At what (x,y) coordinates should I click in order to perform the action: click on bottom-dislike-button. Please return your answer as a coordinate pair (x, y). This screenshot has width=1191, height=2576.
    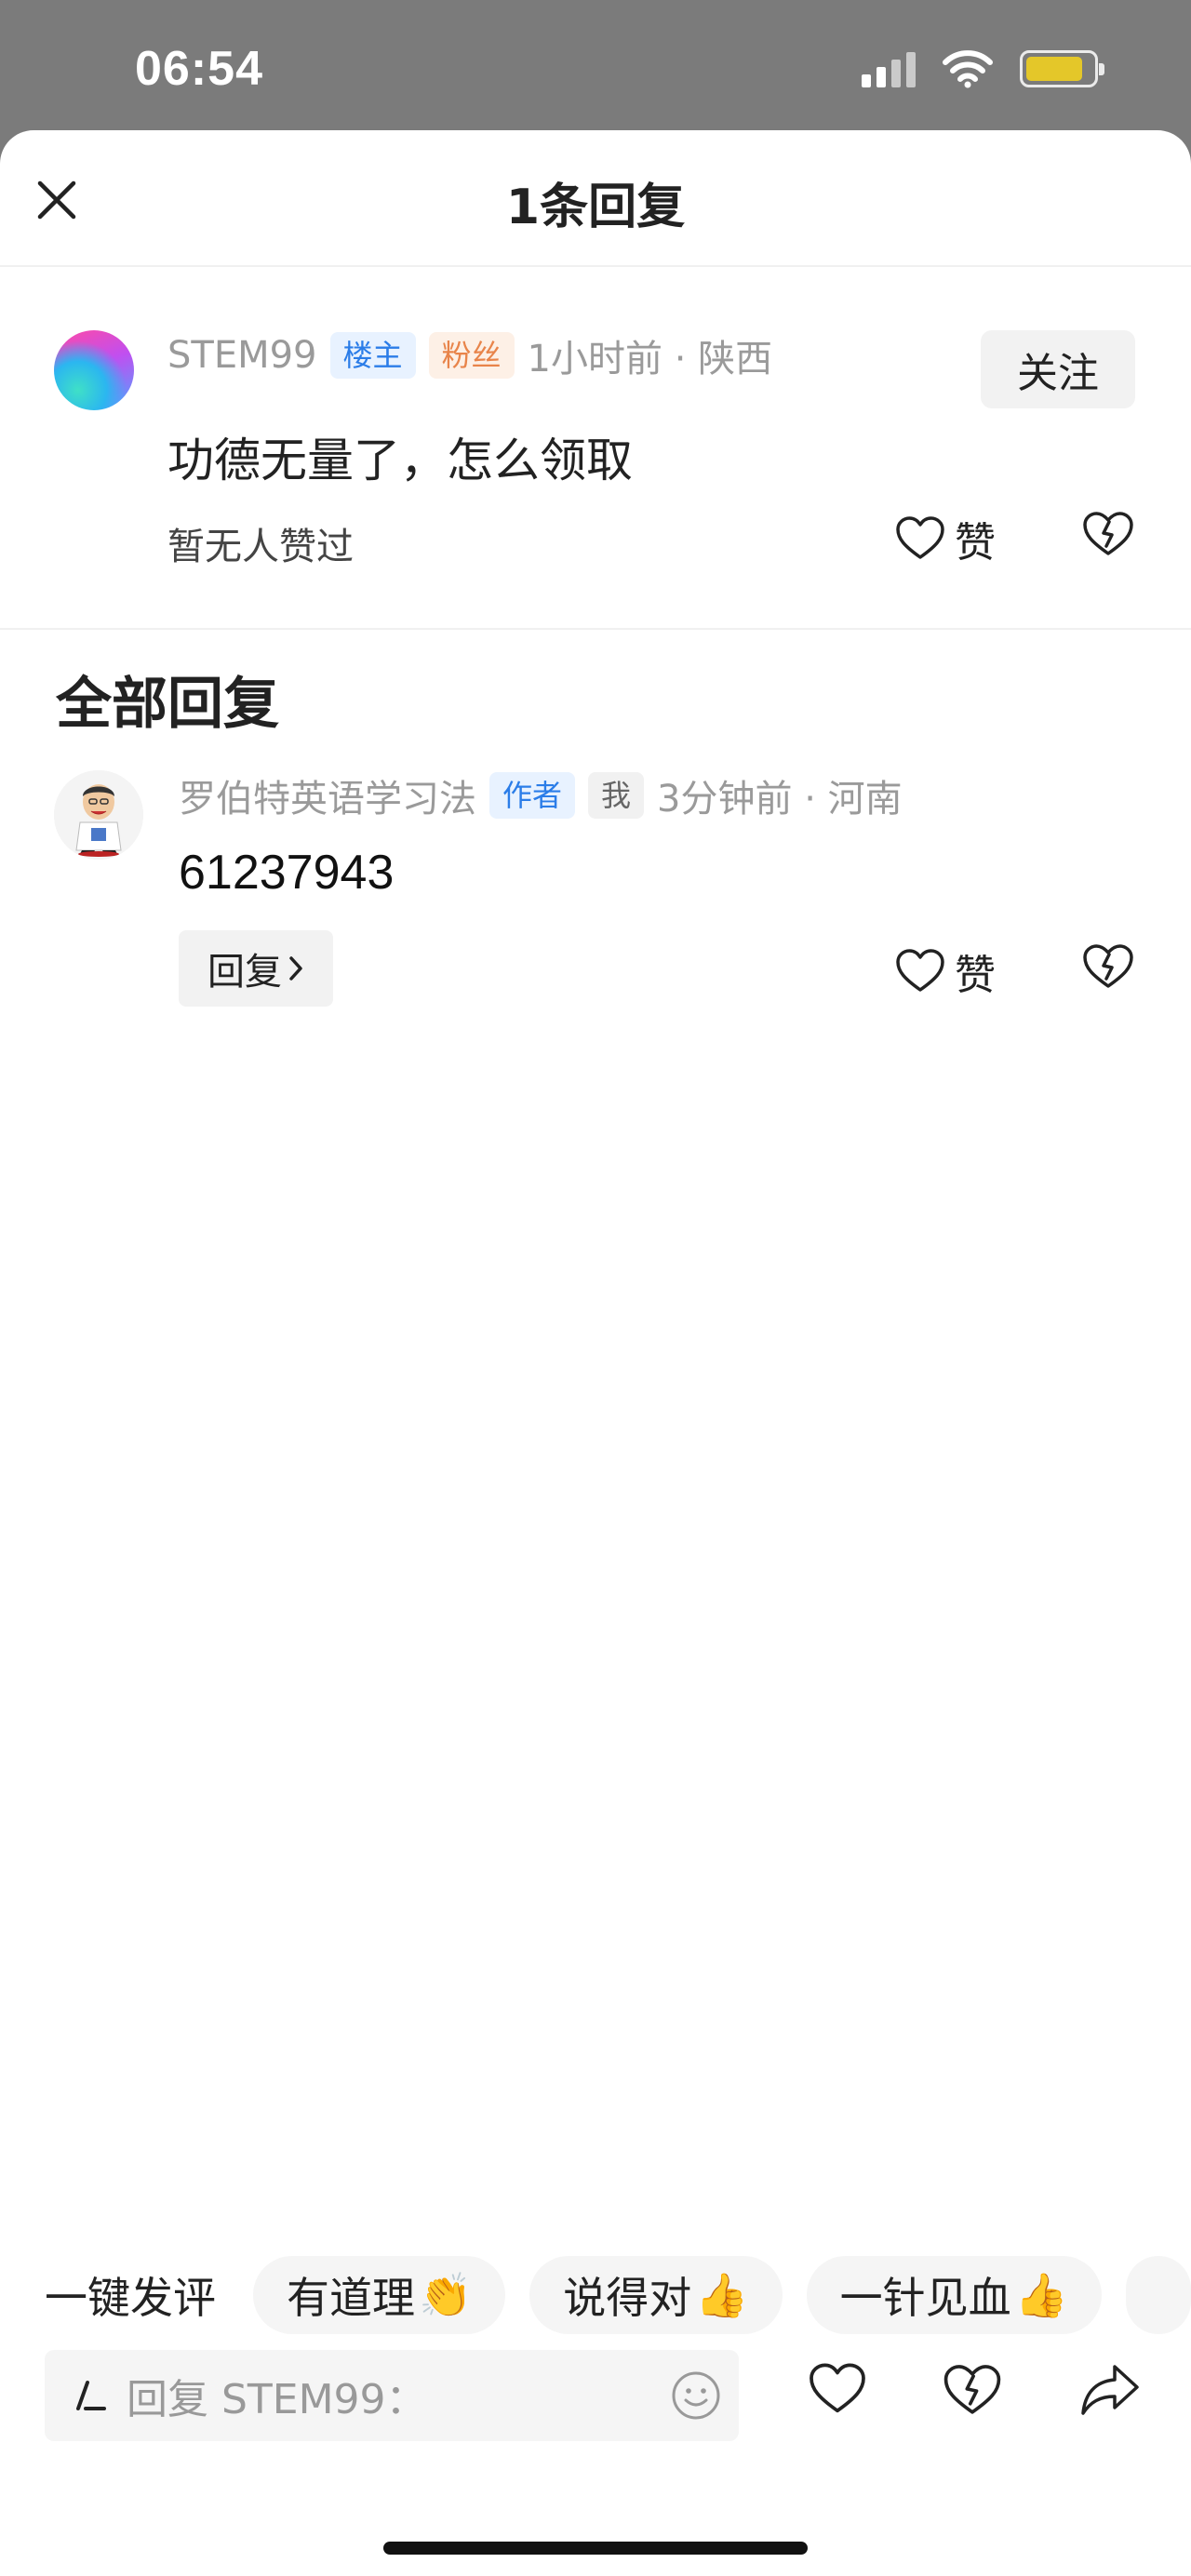
    Looking at the image, I should click on (972, 2392).